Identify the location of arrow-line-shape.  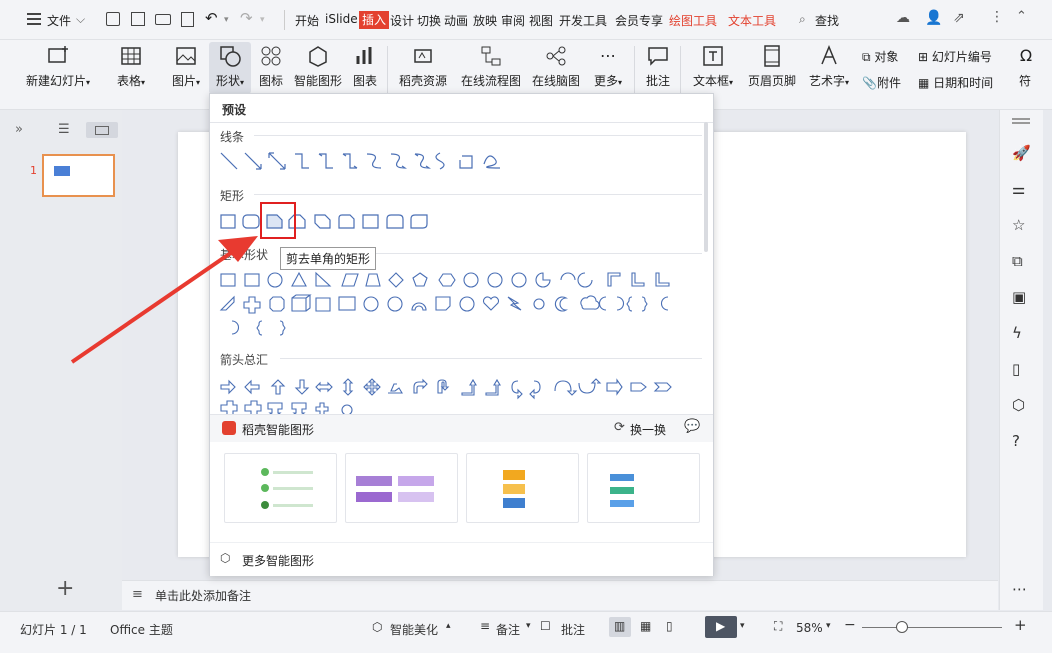
(253, 161).